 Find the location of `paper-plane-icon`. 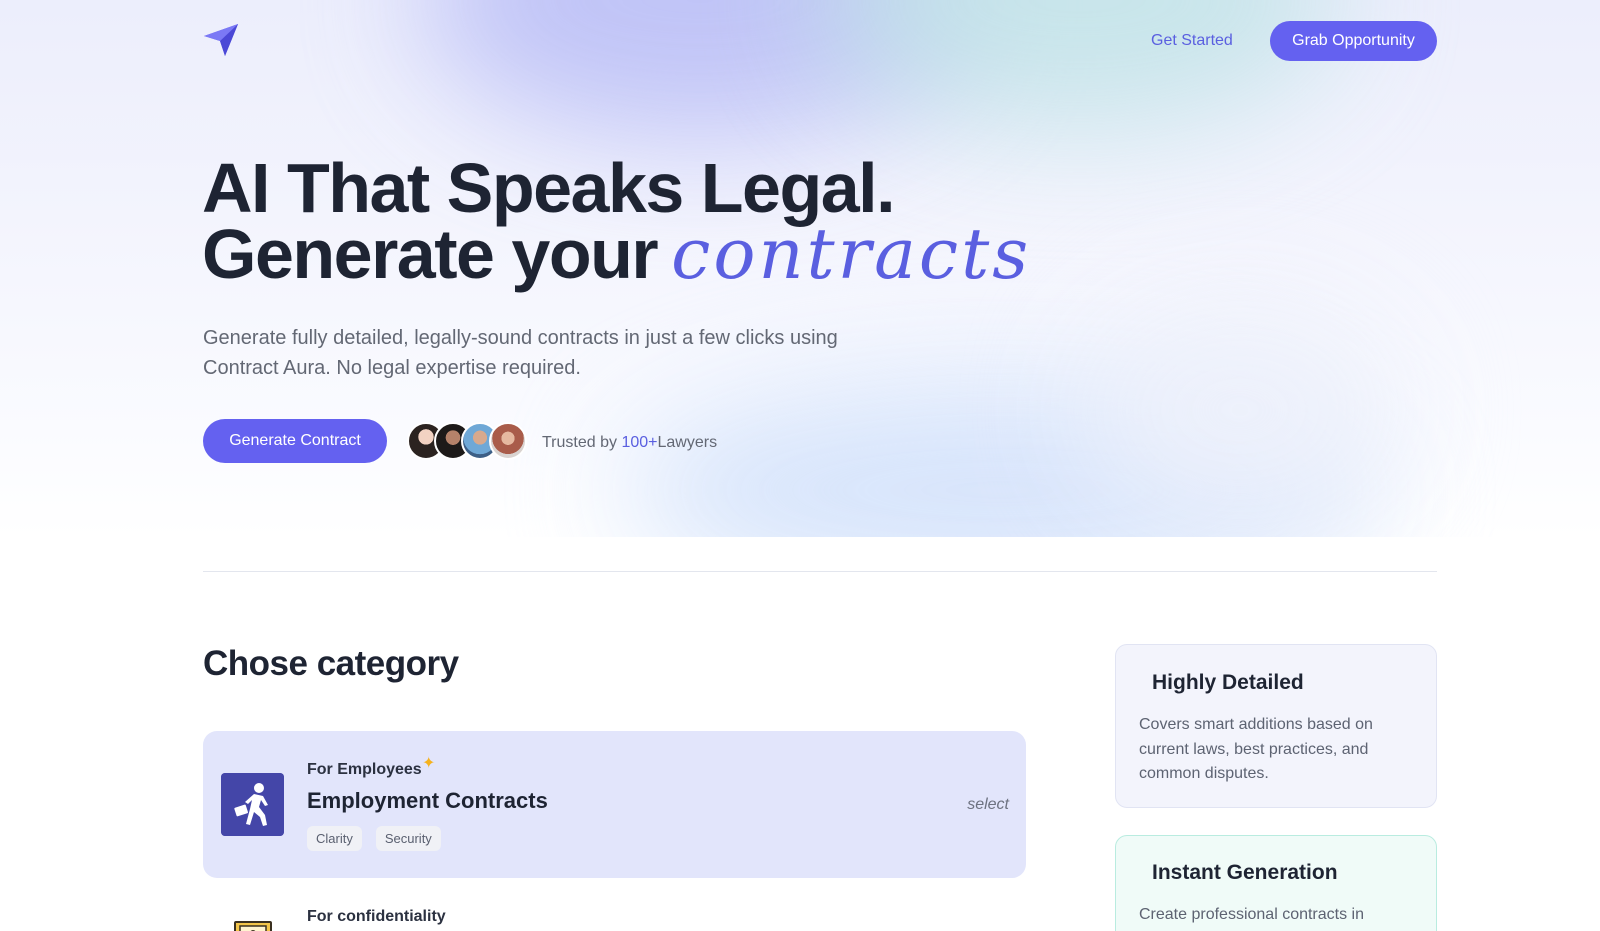

paper-plane-icon is located at coordinates (221, 40).